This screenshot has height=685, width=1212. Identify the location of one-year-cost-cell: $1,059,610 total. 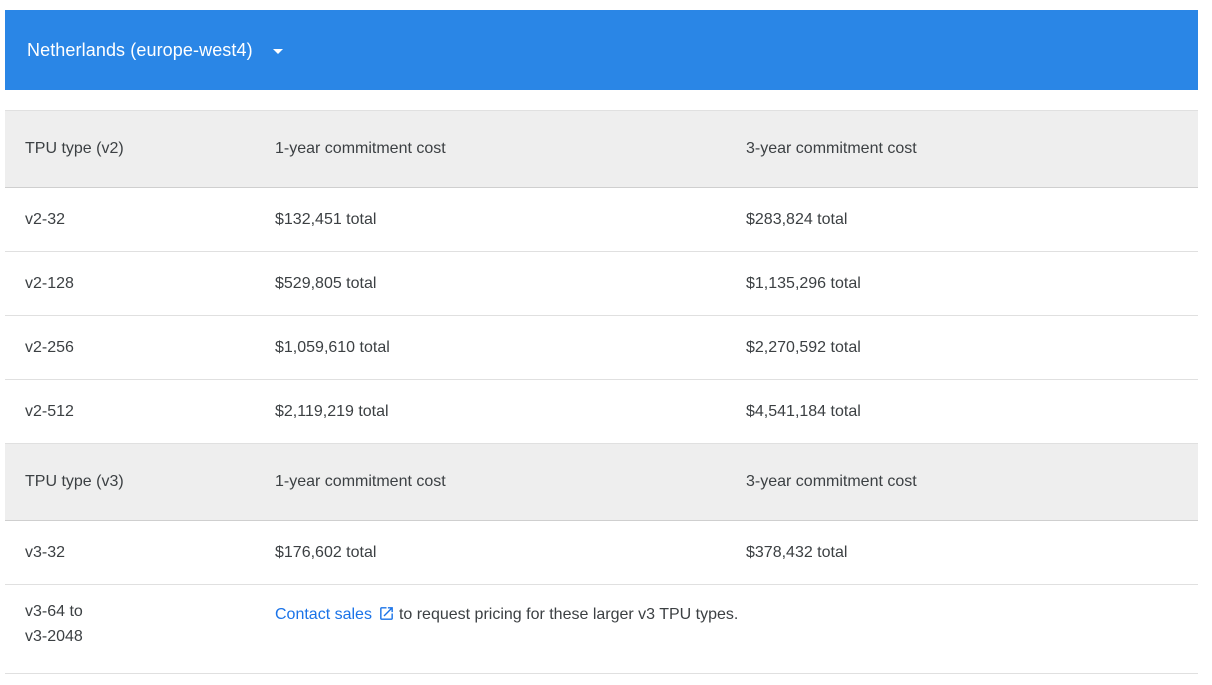
(332, 347).